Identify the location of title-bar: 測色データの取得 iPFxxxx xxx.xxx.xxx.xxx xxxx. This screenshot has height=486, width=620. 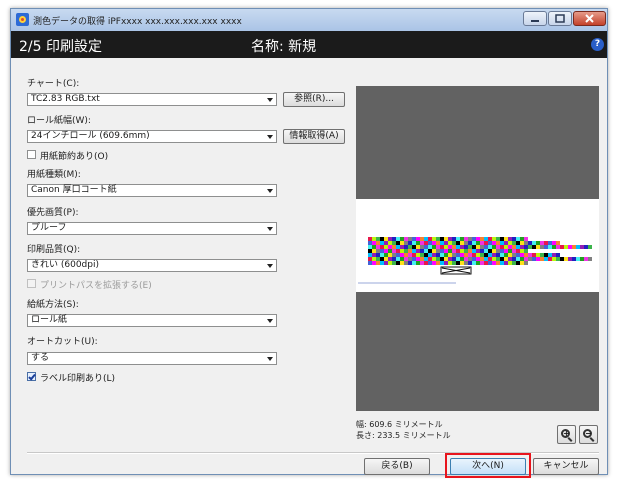
(309, 20).